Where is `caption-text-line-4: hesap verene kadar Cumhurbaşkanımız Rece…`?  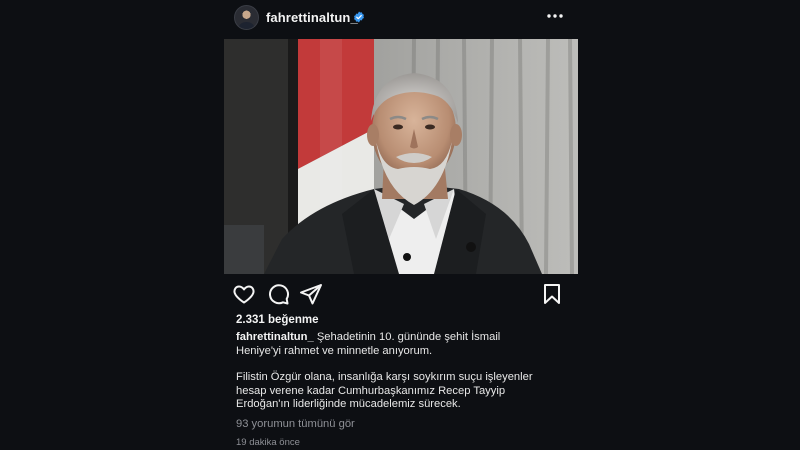
caption-text-line-4: hesap verene kadar Cumhurbaşkanımız Rece… is located at coordinates (371, 390).